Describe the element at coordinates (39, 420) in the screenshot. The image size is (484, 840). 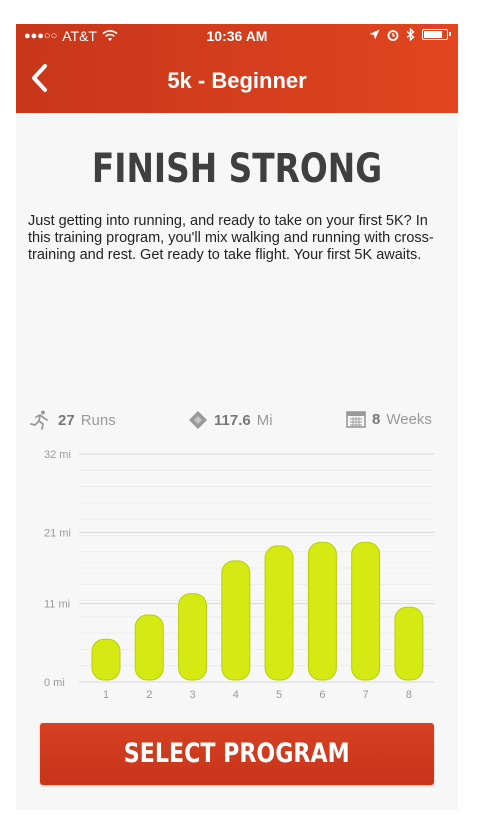
I see `runner-icon` at that location.